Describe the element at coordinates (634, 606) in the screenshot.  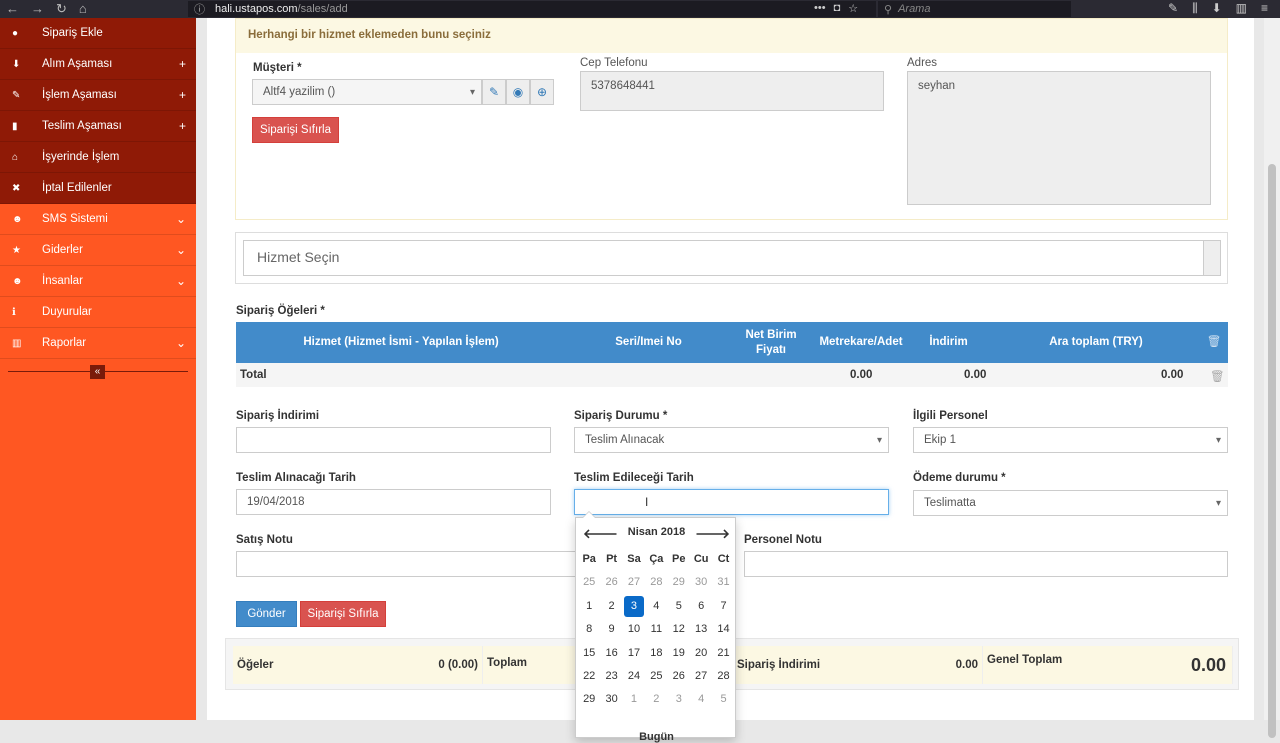
I see `selected-day: 3` at that location.